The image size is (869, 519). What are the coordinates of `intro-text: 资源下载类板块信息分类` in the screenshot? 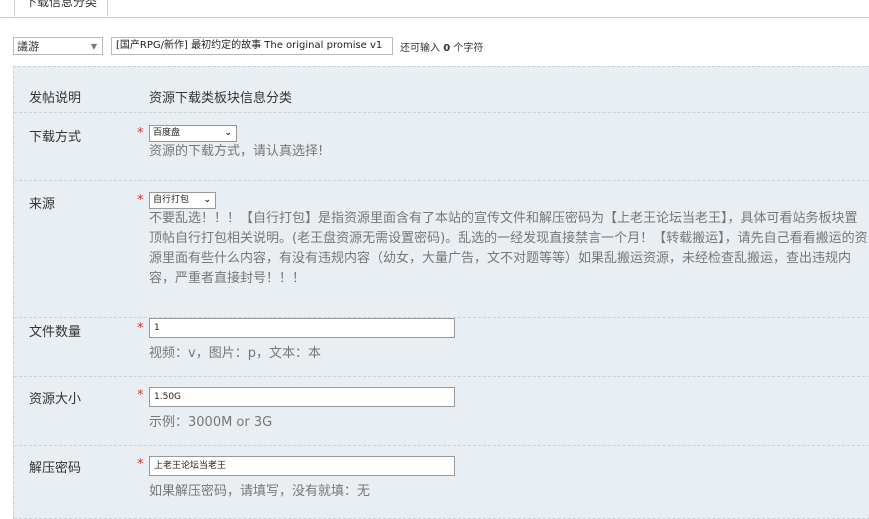 It's located at (221, 98).